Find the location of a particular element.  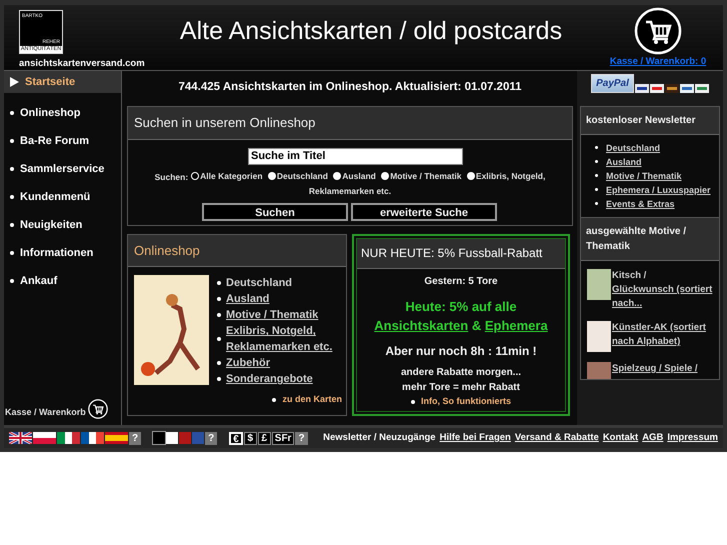

nav-item: Informationen is located at coordinates (62, 253).